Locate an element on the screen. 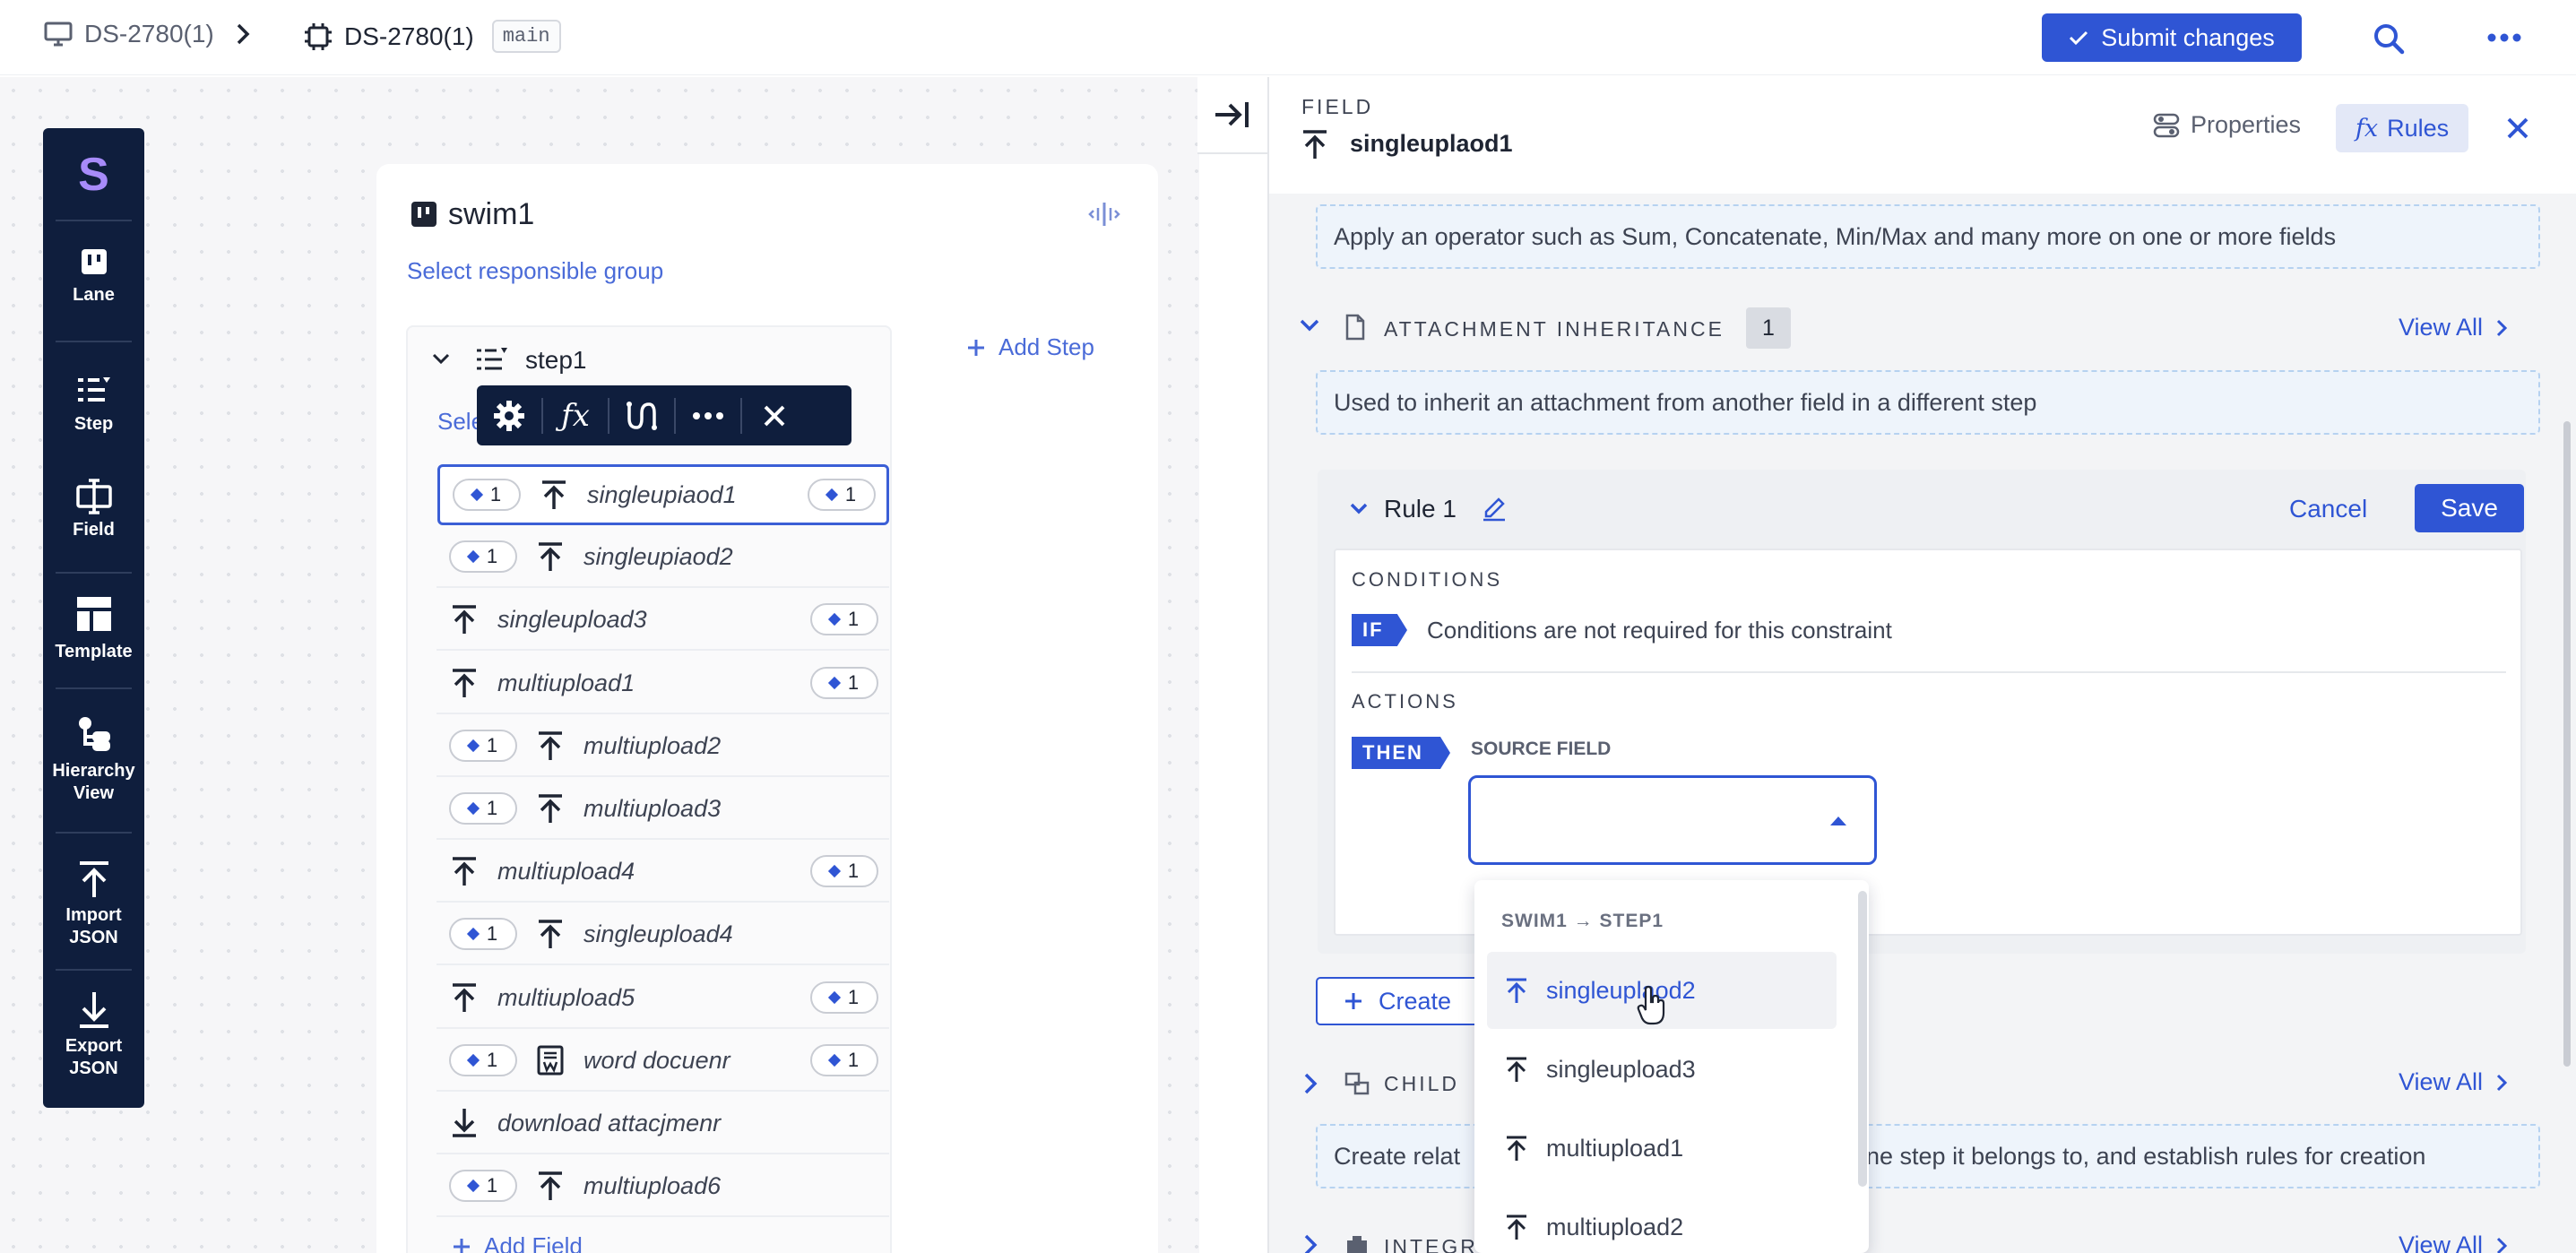  dropdown-scrollbar is located at coordinates (1862, 1039).